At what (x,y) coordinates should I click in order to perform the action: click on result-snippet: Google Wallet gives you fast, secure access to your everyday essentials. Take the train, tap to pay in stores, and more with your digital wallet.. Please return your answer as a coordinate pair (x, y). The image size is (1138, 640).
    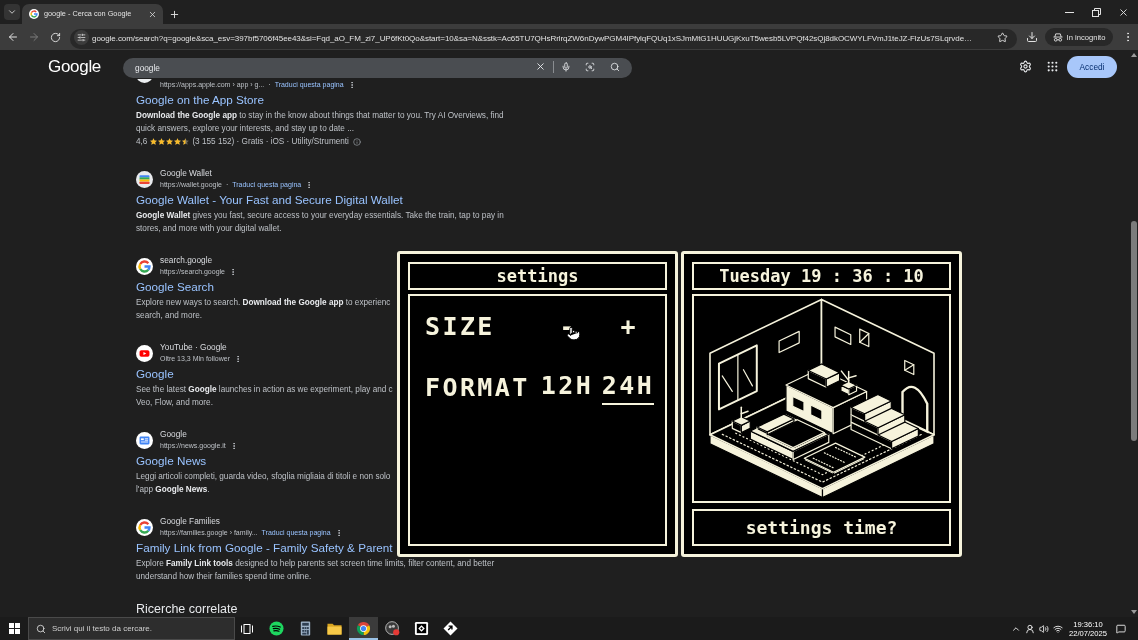
    Looking at the image, I should click on (320, 222).